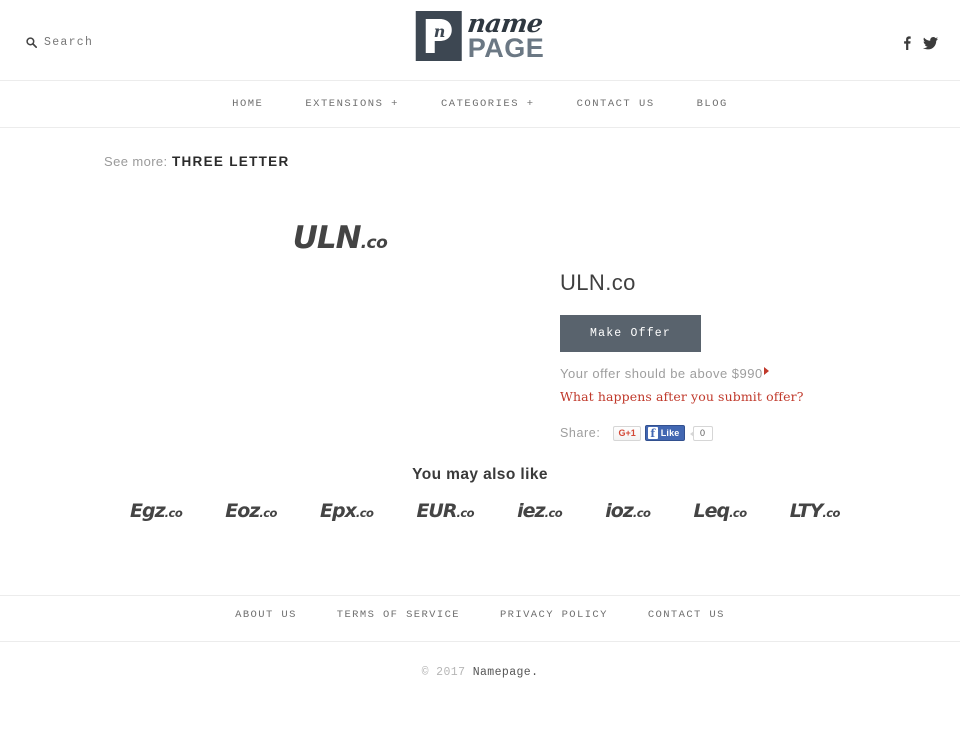 The height and width of the screenshot is (743, 960). I want to click on share-buttons: G+1 f Like 0, so click(663, 433).